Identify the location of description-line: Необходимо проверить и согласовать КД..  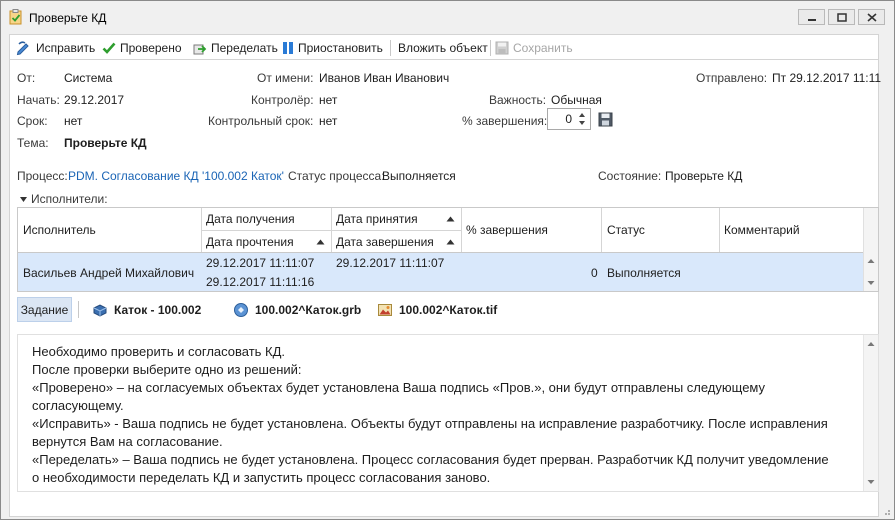
(159, 351).